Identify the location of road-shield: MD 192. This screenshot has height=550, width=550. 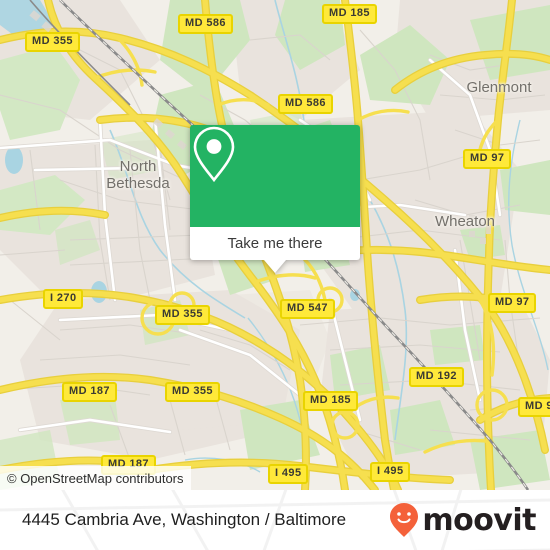
(436, 377).